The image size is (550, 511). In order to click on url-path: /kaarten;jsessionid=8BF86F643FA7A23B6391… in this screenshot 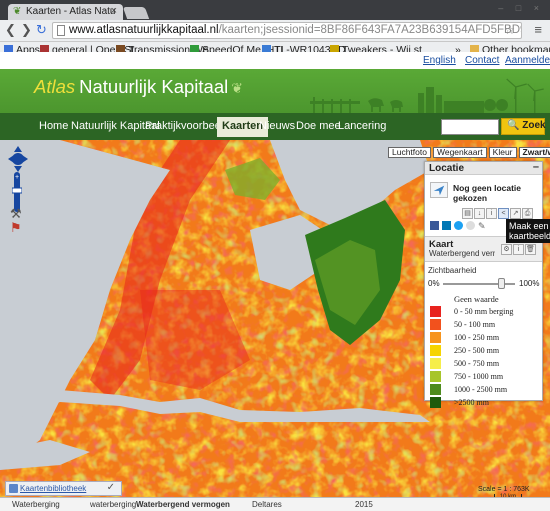, I will do `click(370, 30)`.